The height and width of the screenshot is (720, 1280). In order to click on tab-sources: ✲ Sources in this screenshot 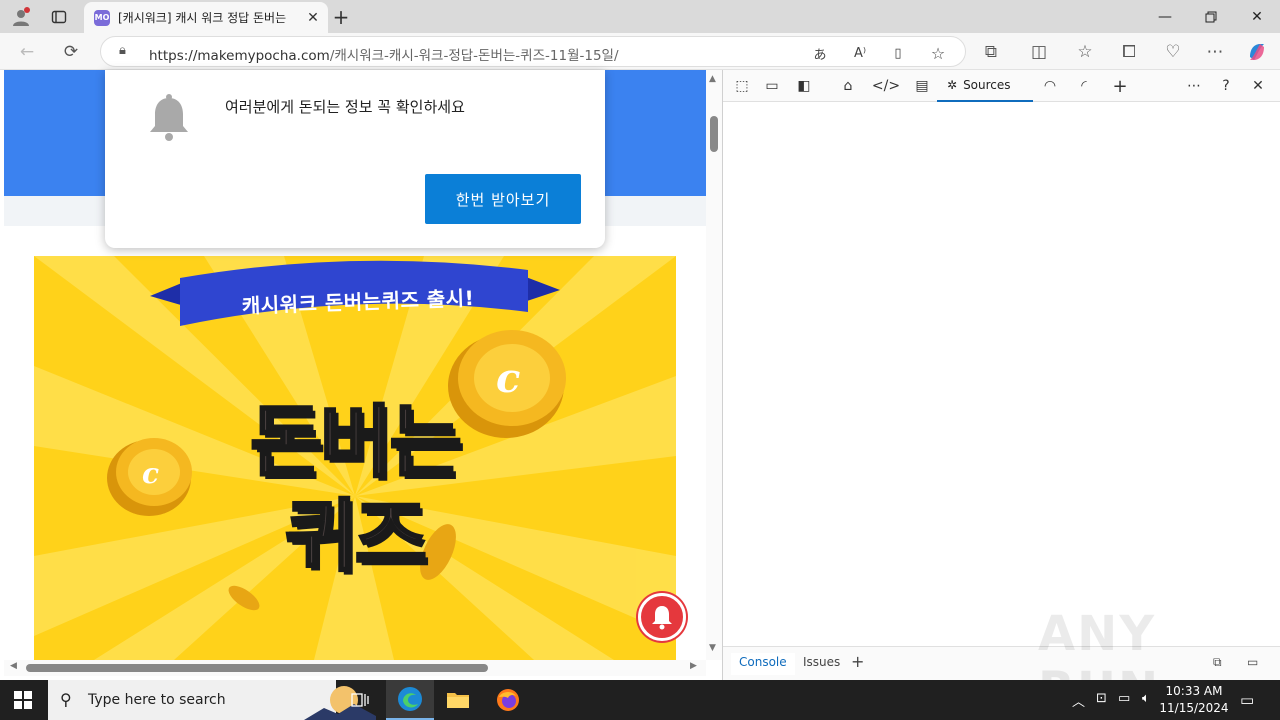, I will do `click(985, 86)`.